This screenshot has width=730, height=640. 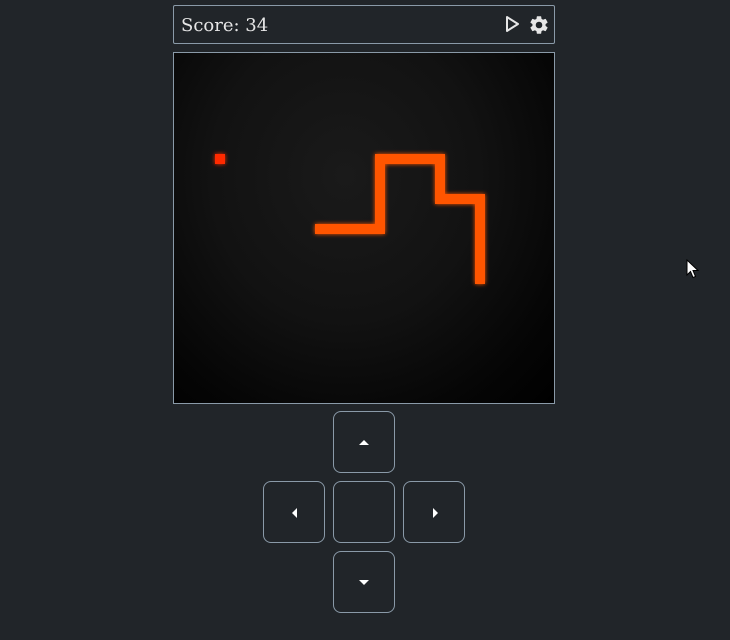 I want to click on up-arrow-icon, so click(x=364, y=442).